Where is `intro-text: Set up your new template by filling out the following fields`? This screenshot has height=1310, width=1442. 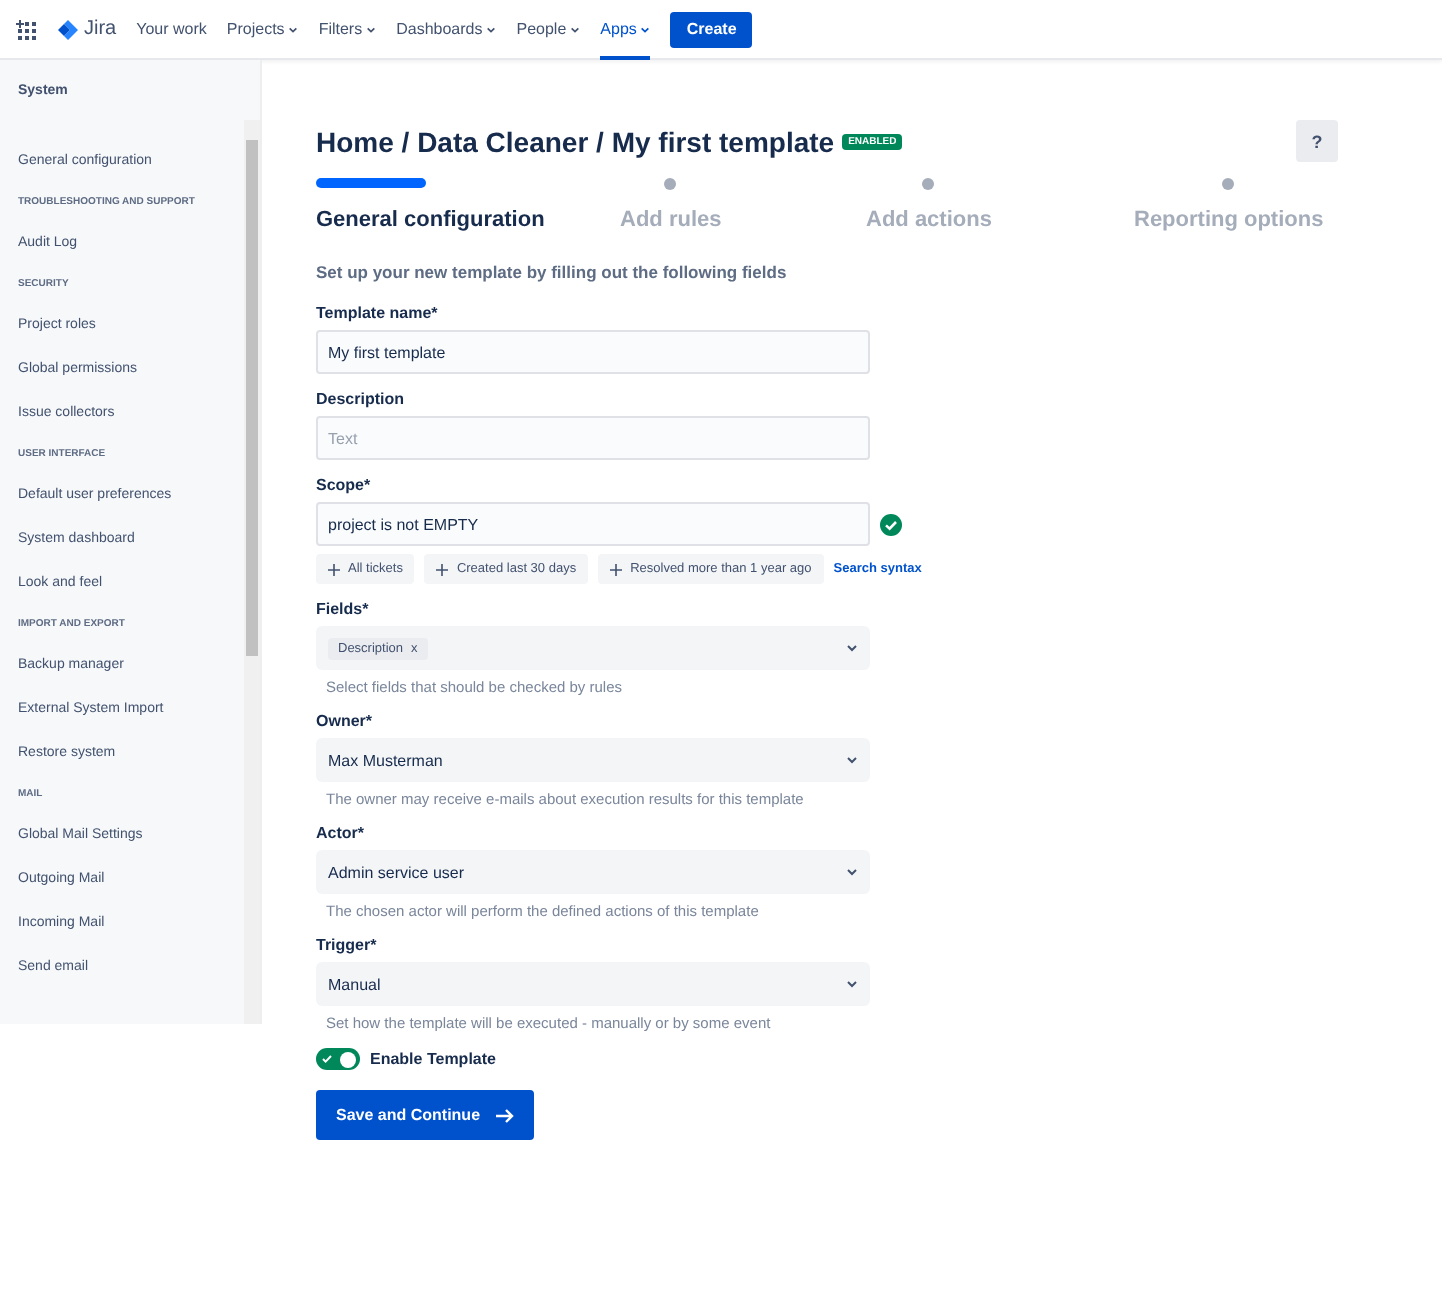 intro-text: Set up your new template by filling out the following fields is located at coordinates (552, 272).